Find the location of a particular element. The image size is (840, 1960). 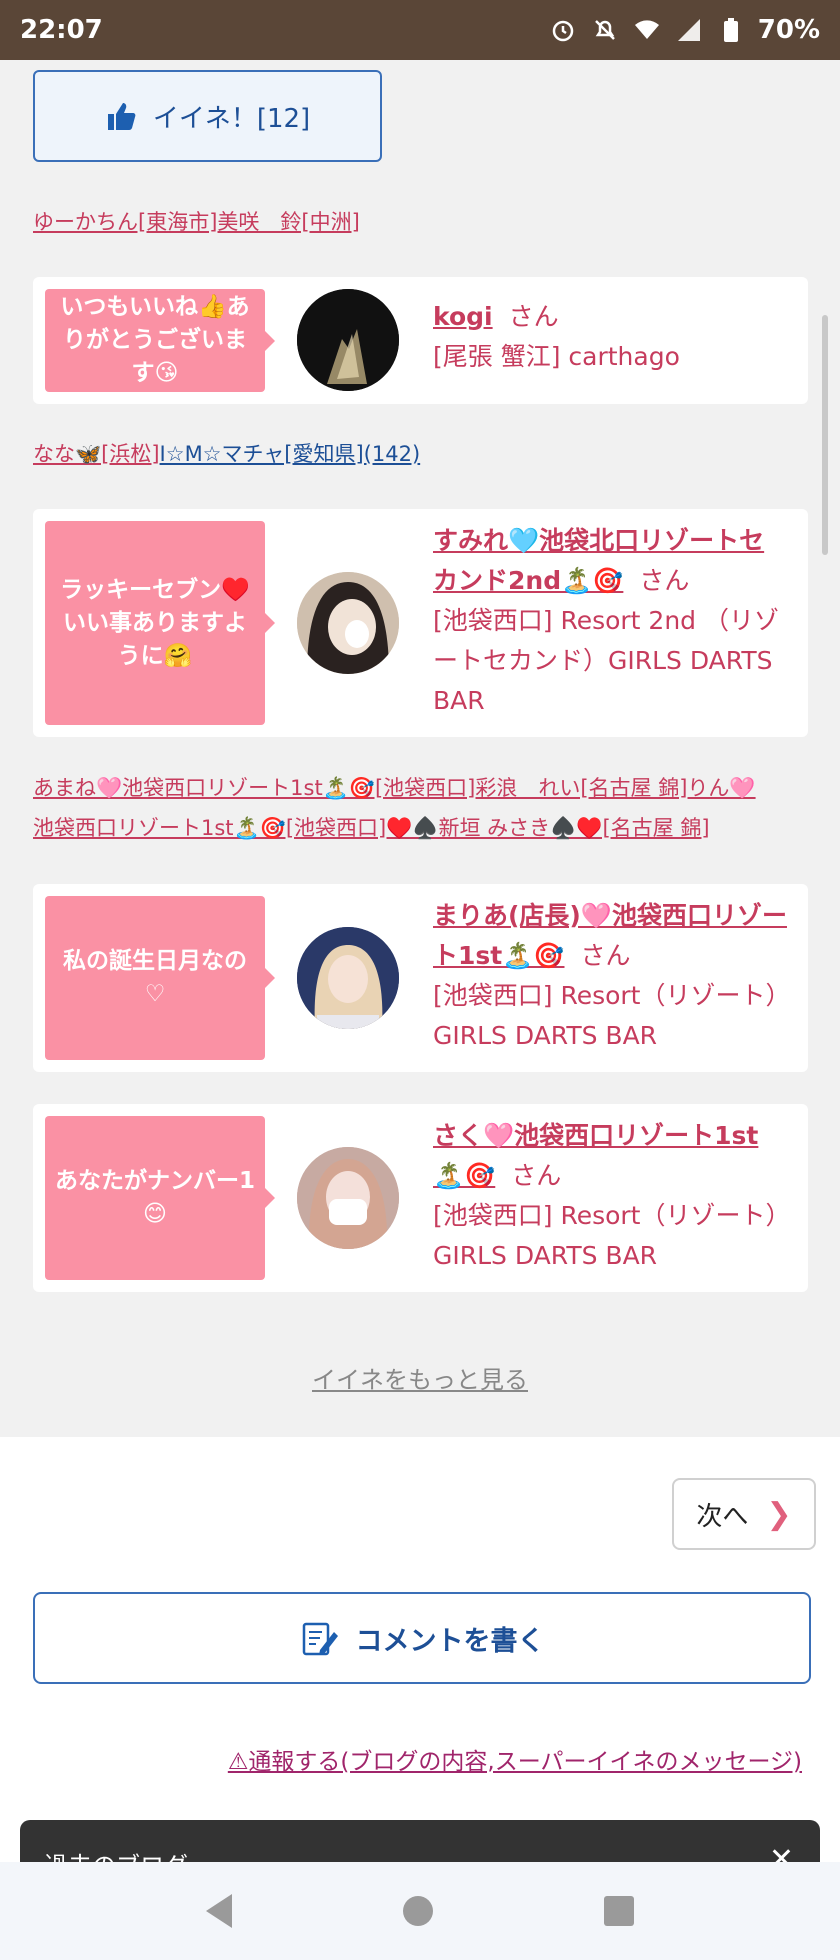

home-icon is located at coordinates (417, 1911).